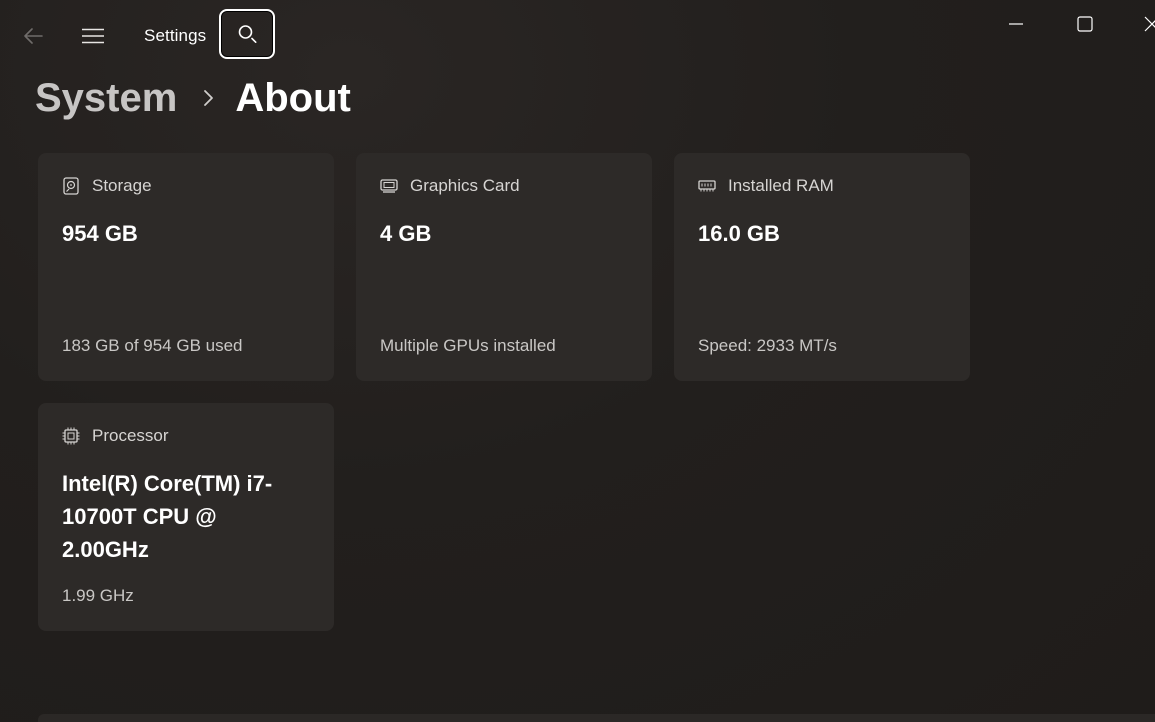 The image size is (1155, 722). I want to click on minimize-button, so click(1016, 24).